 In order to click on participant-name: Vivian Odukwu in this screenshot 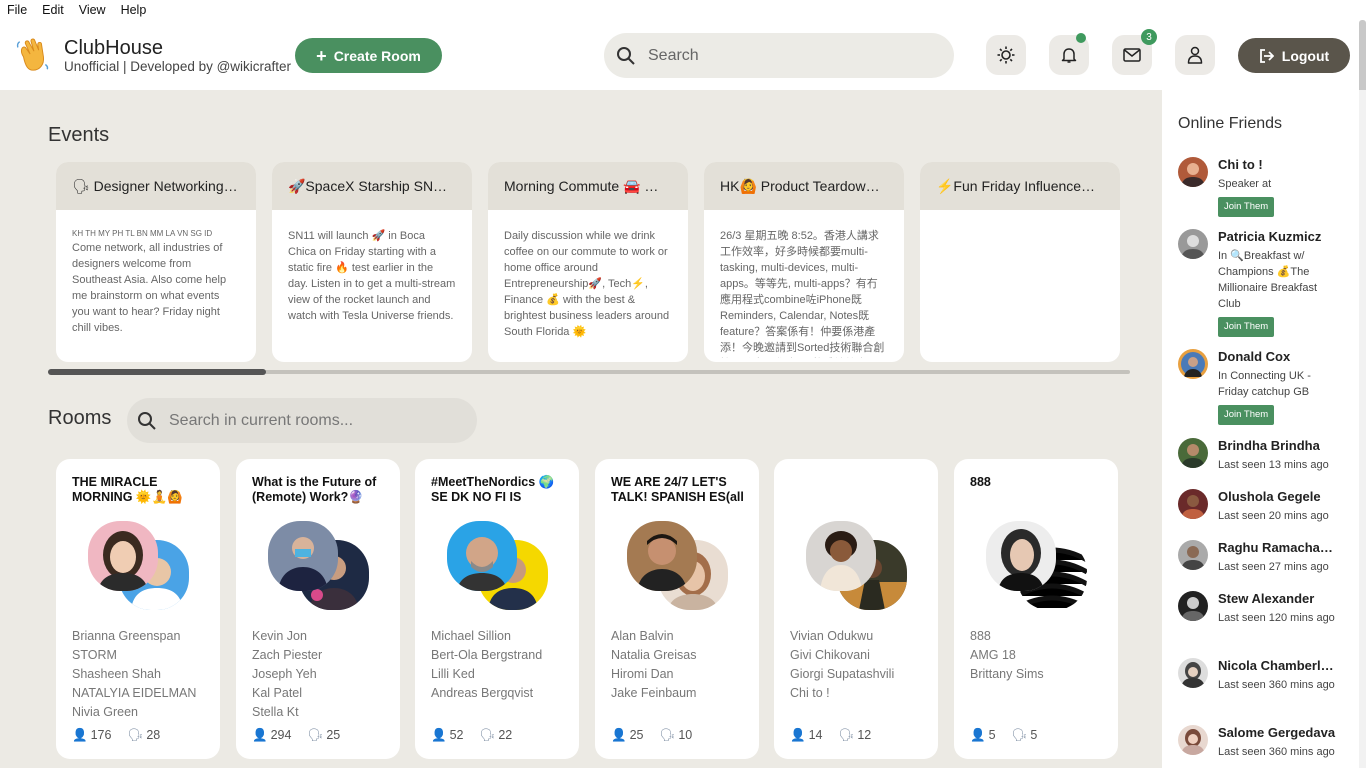, I will do `click(832, 636)`.